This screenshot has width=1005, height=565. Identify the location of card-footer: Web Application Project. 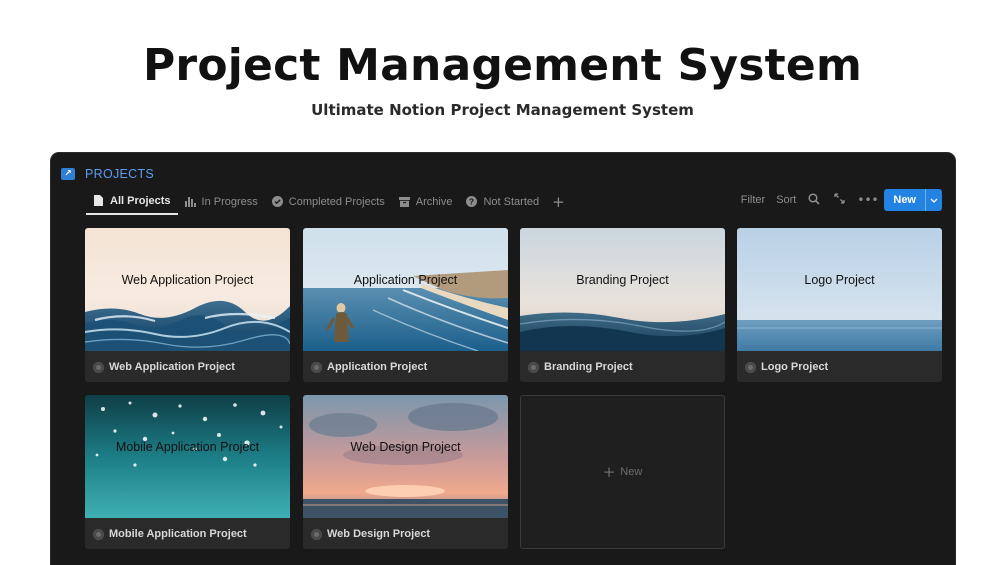
(164, 367).